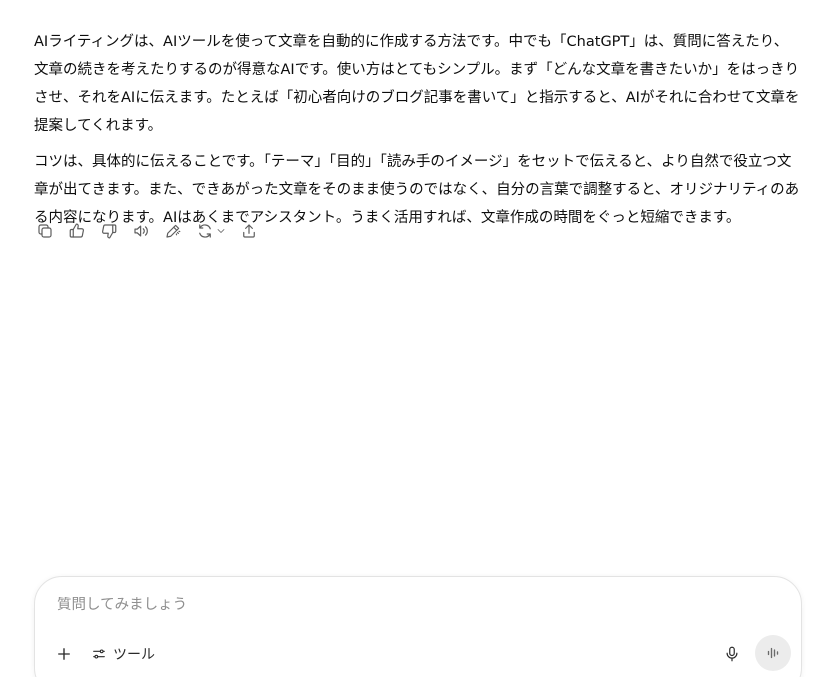 This screenshot has height=677, width=820. I want to click on edit-button, so click(173, 231).